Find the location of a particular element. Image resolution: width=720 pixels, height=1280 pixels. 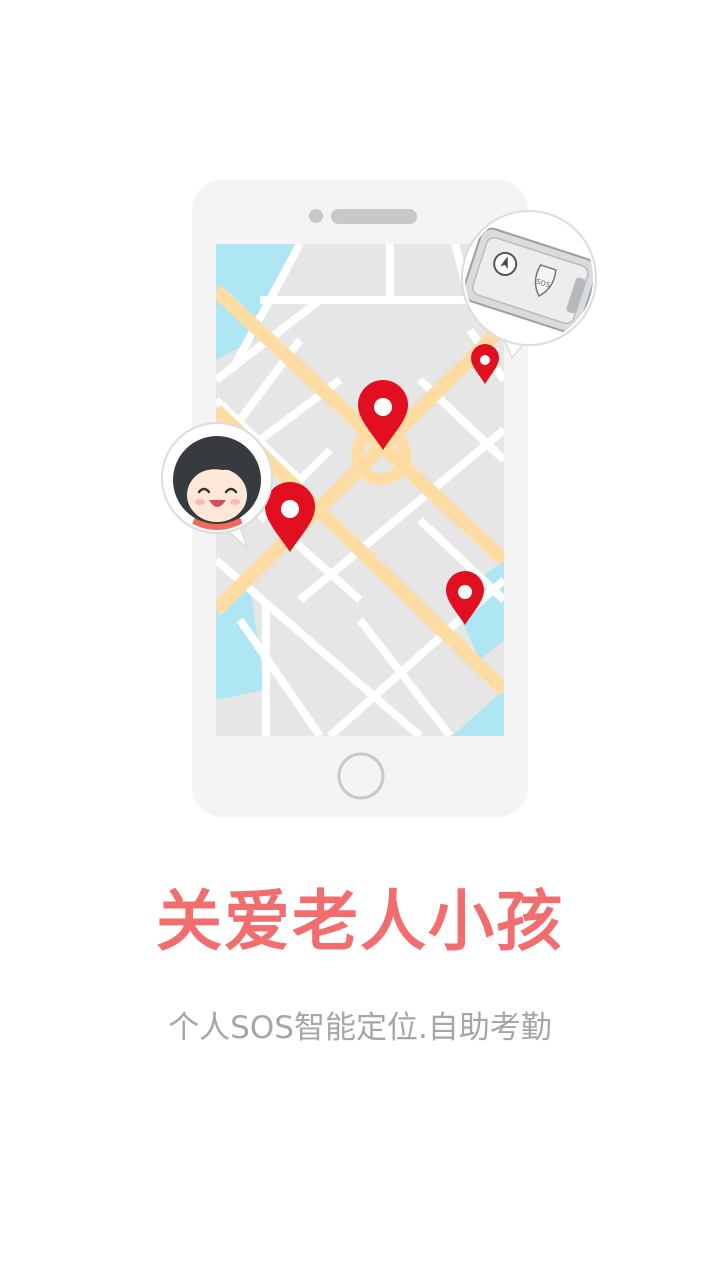

phone-speaker is located at coordinates (374, 216).